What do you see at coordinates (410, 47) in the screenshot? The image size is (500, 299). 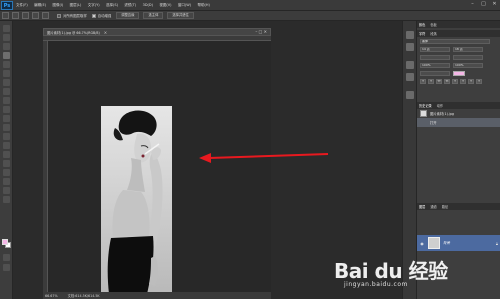 I see `brush-panel-icon` at bounding box center [410, 47].